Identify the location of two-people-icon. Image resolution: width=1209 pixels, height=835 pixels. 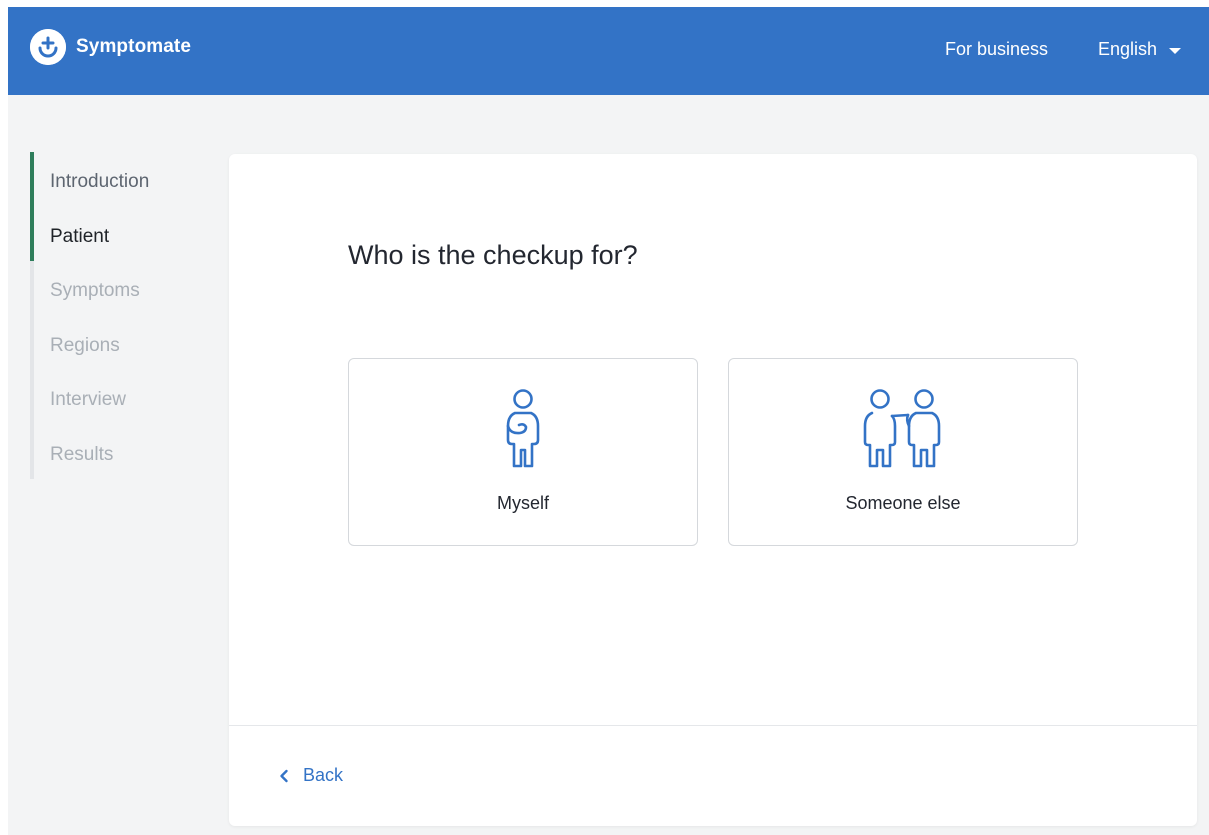
(903, 428).